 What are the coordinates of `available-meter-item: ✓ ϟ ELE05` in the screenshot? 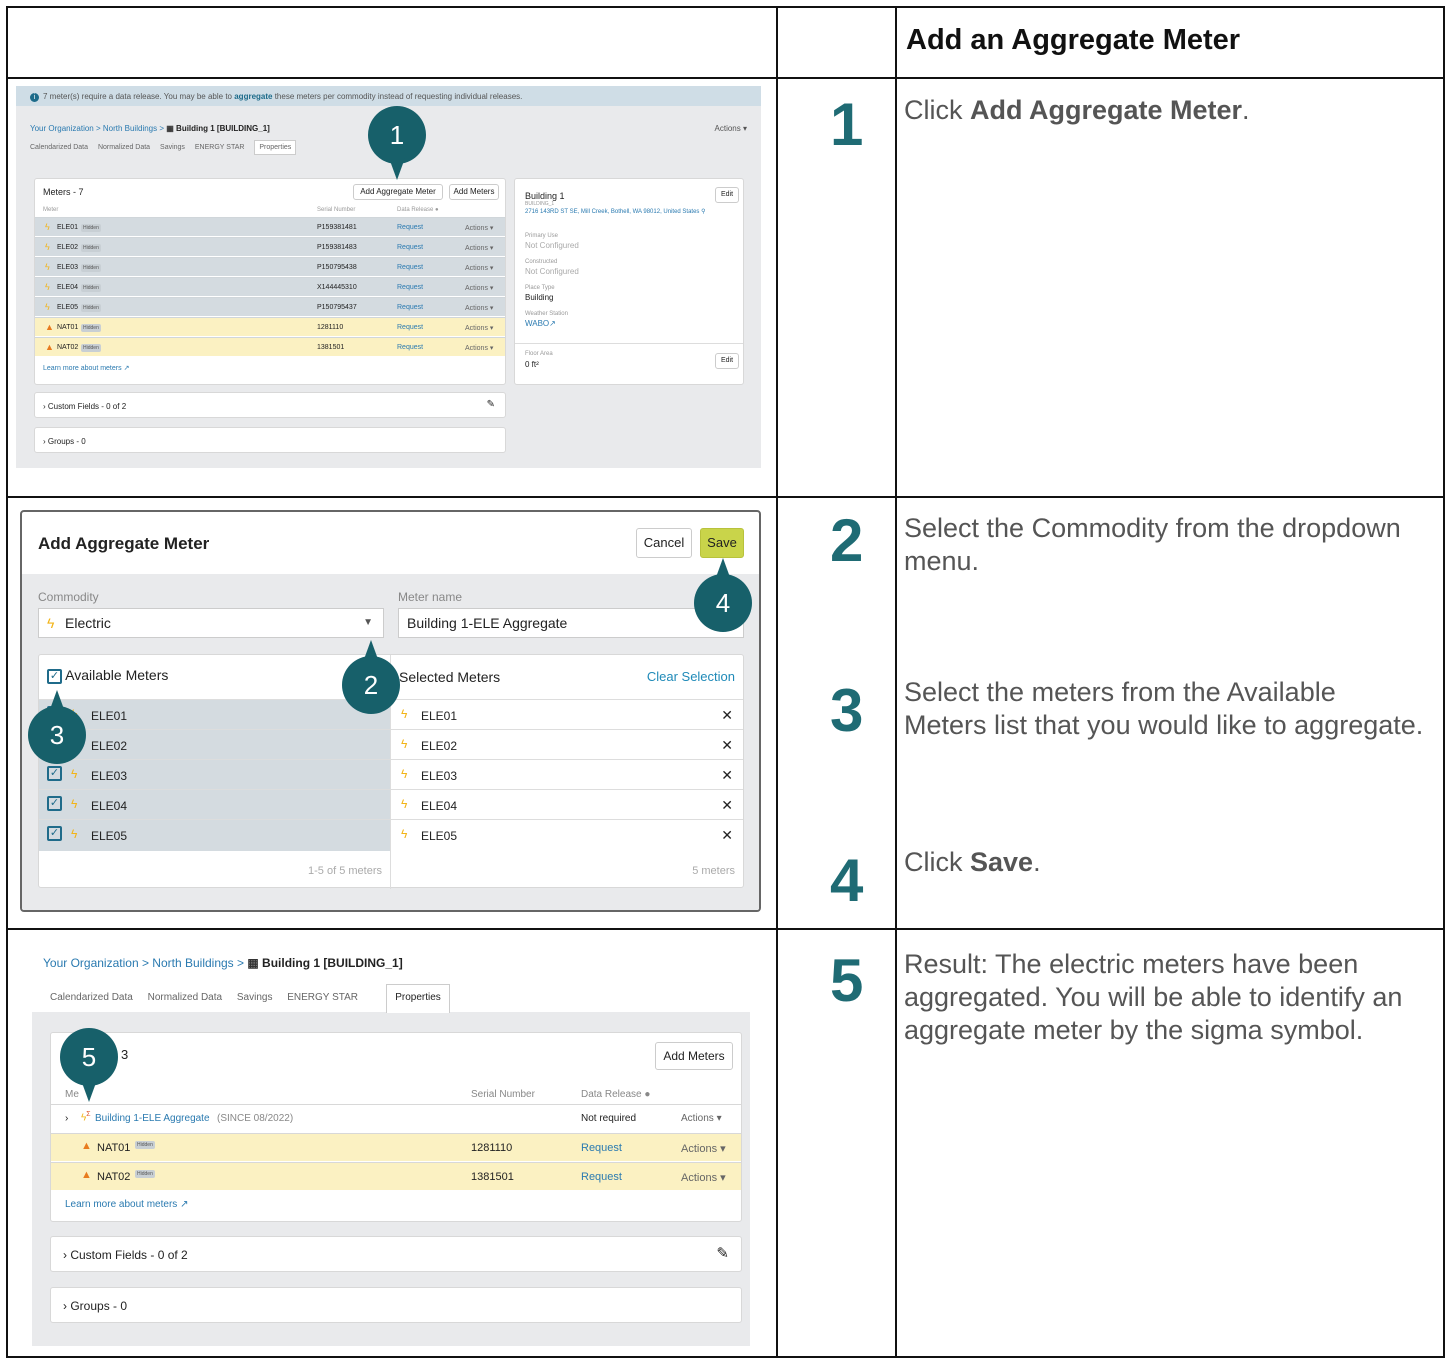 It's located at (214, 834).